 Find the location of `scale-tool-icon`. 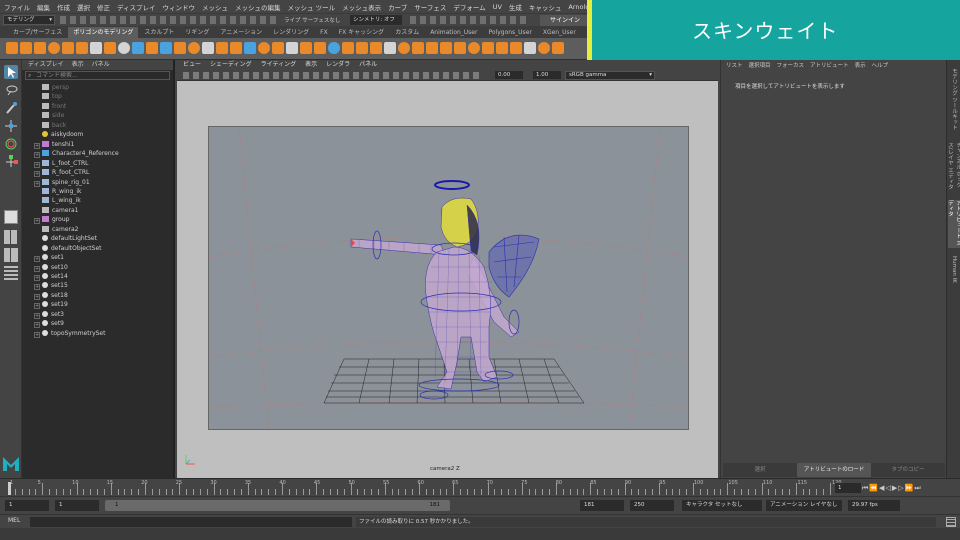

scale-tool-icon is located at coordinates (11, 162).